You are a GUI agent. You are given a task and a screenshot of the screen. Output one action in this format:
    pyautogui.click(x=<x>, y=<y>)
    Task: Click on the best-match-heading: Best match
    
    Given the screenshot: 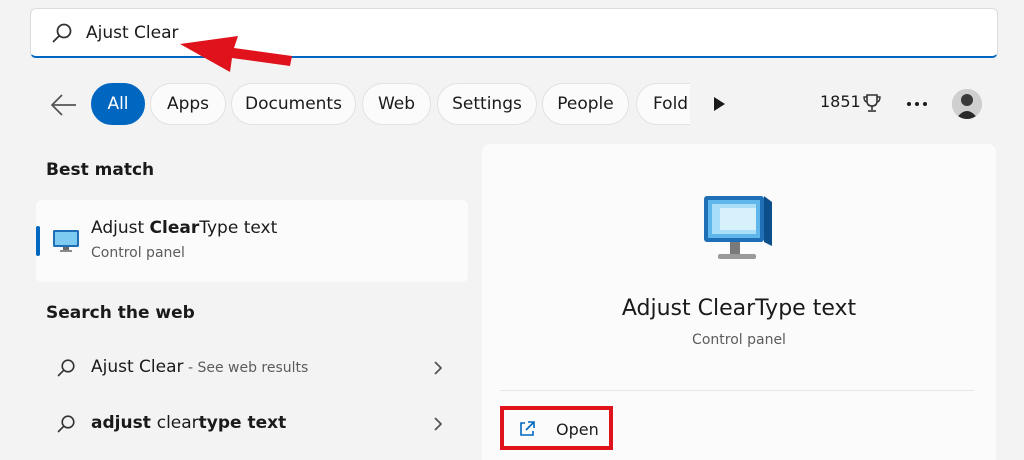 What is the action you would take?
    pyautogui.click(x=100, y=170)
    